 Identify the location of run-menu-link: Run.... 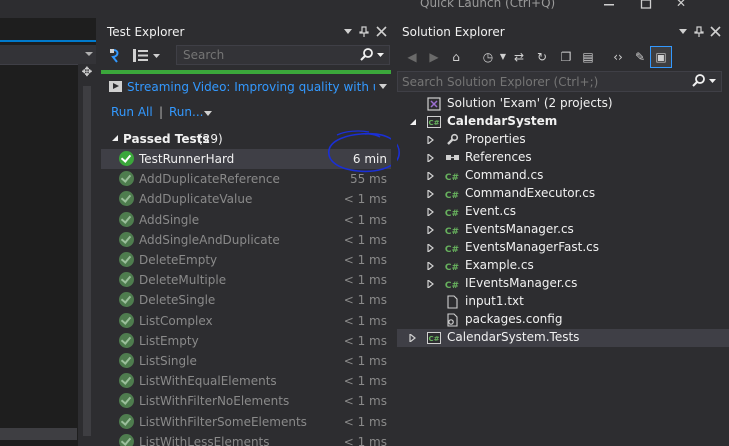
(186, 112).